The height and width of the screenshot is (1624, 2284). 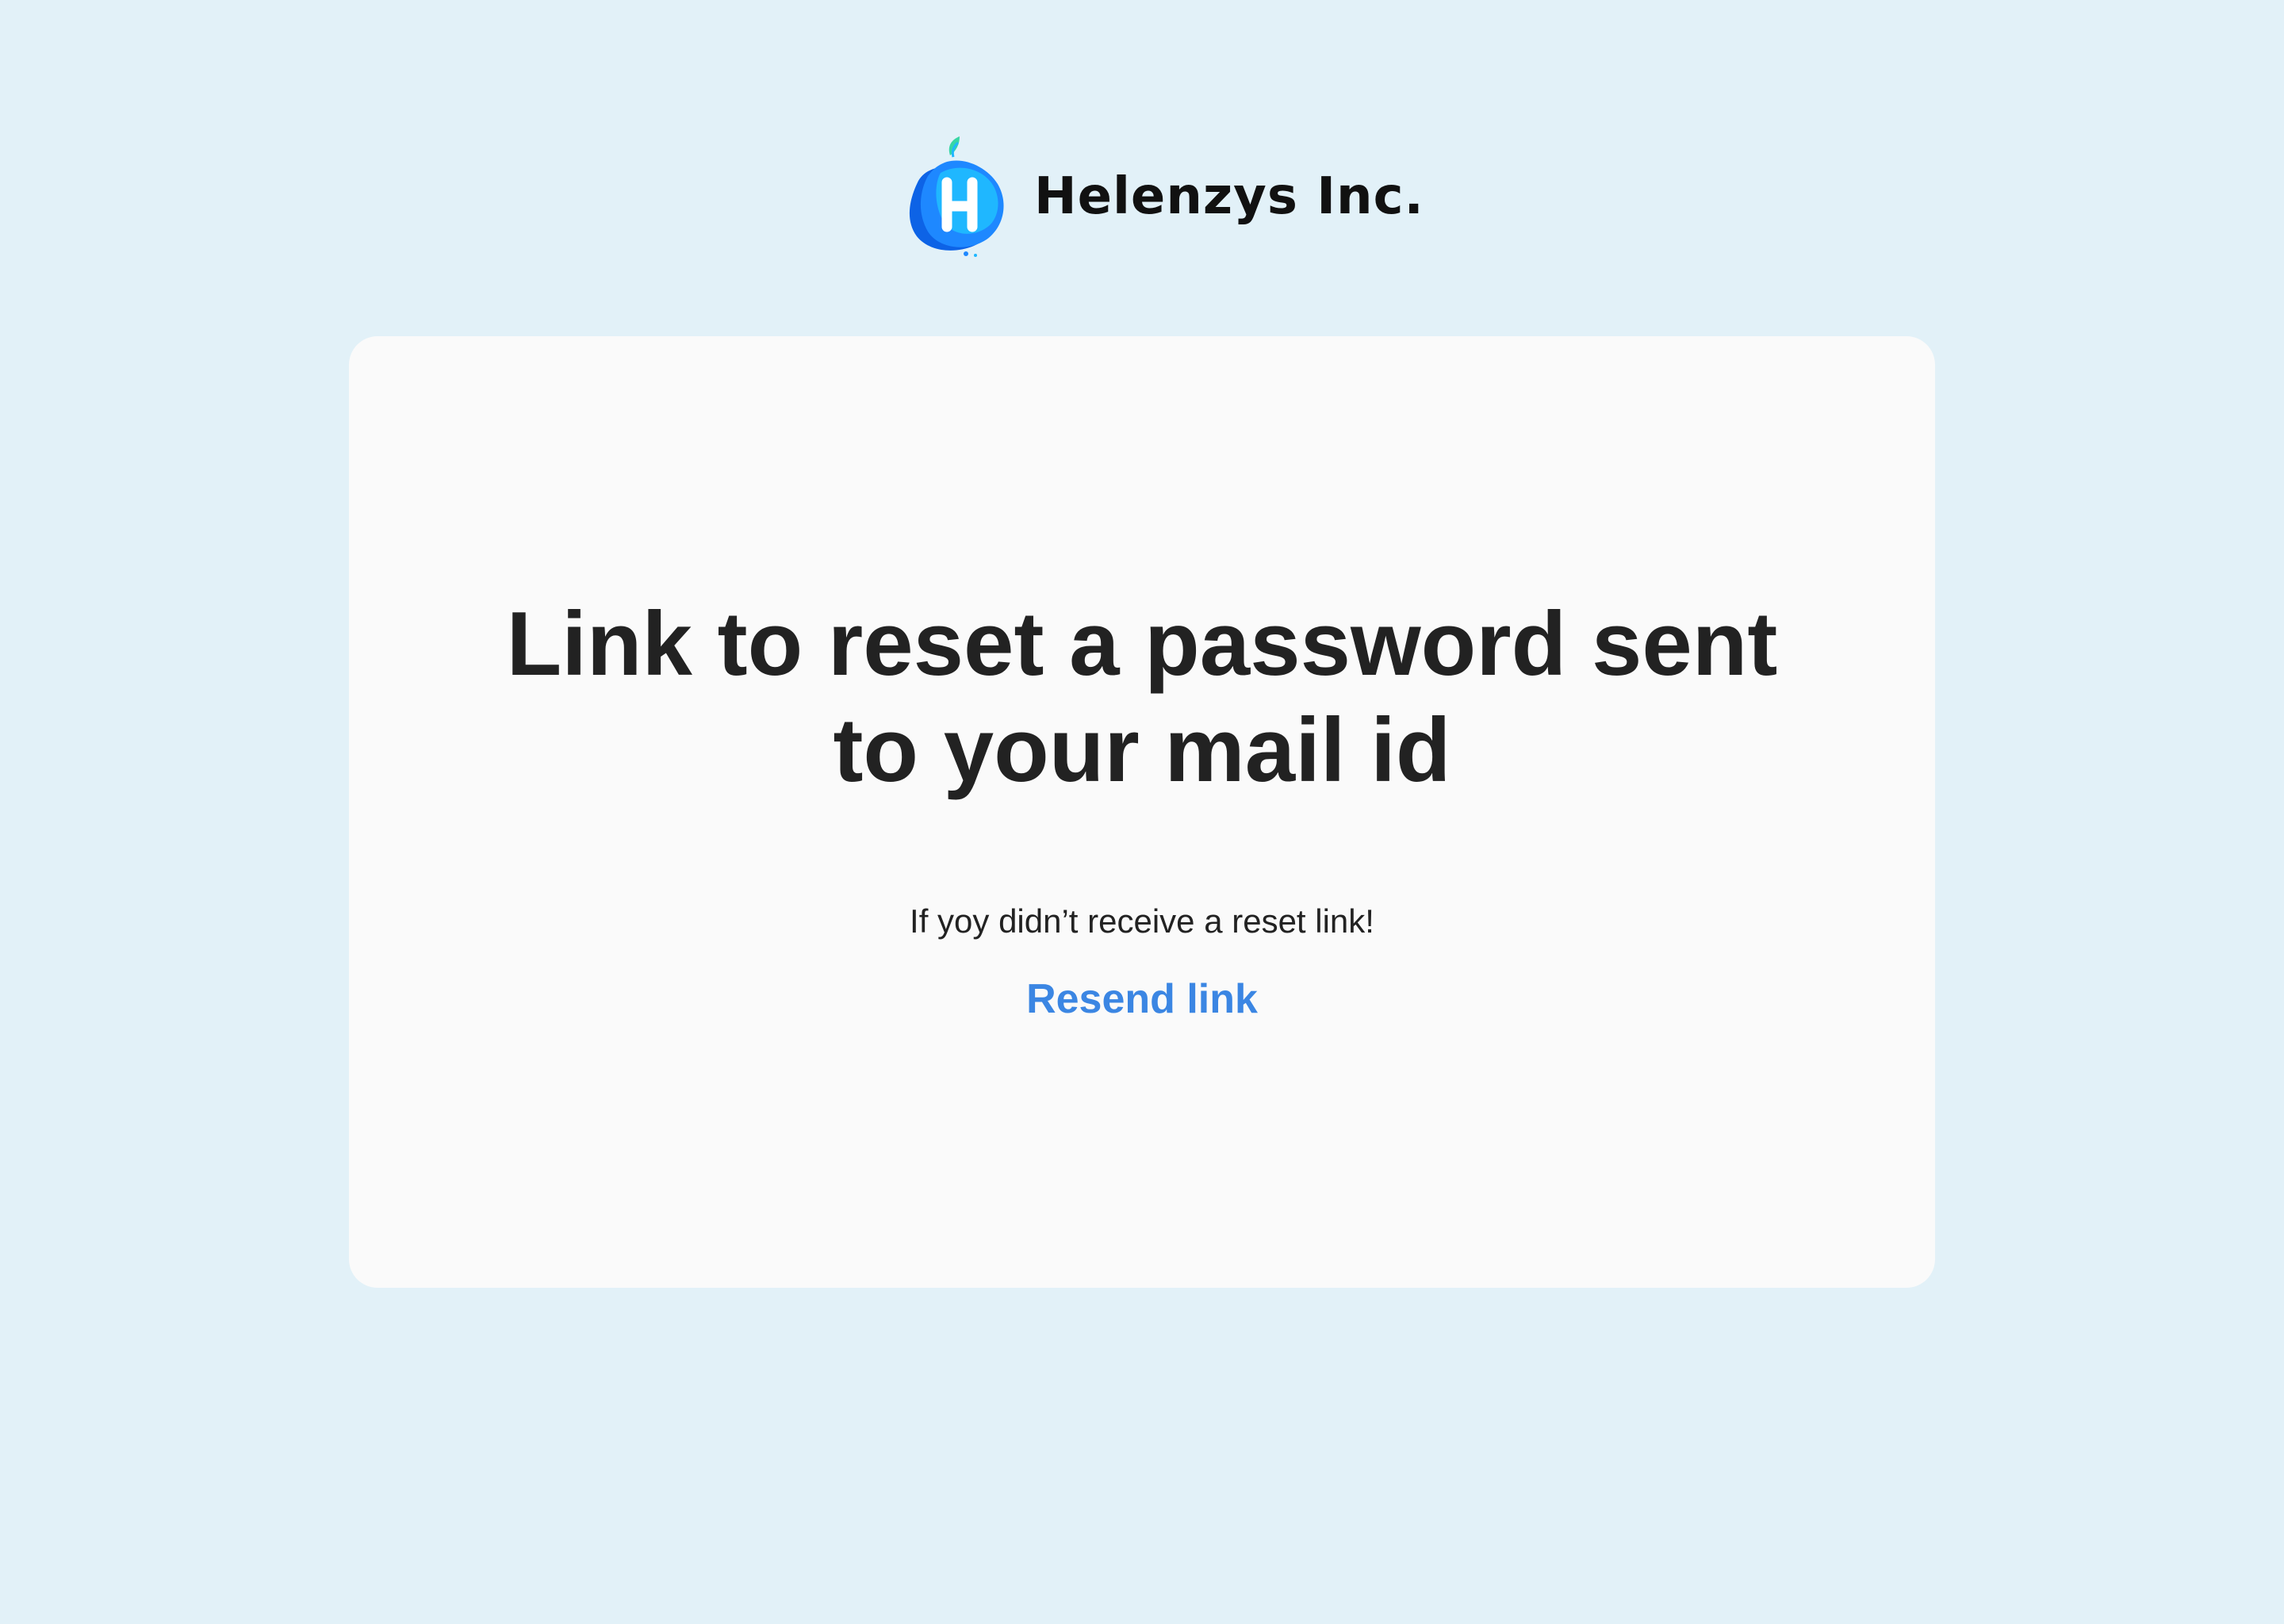 What do you see at coordinates (1229, 196) in the screenshot?
I see `brand-name: Helenzys Inc.` at bounding box center [1229, 196].